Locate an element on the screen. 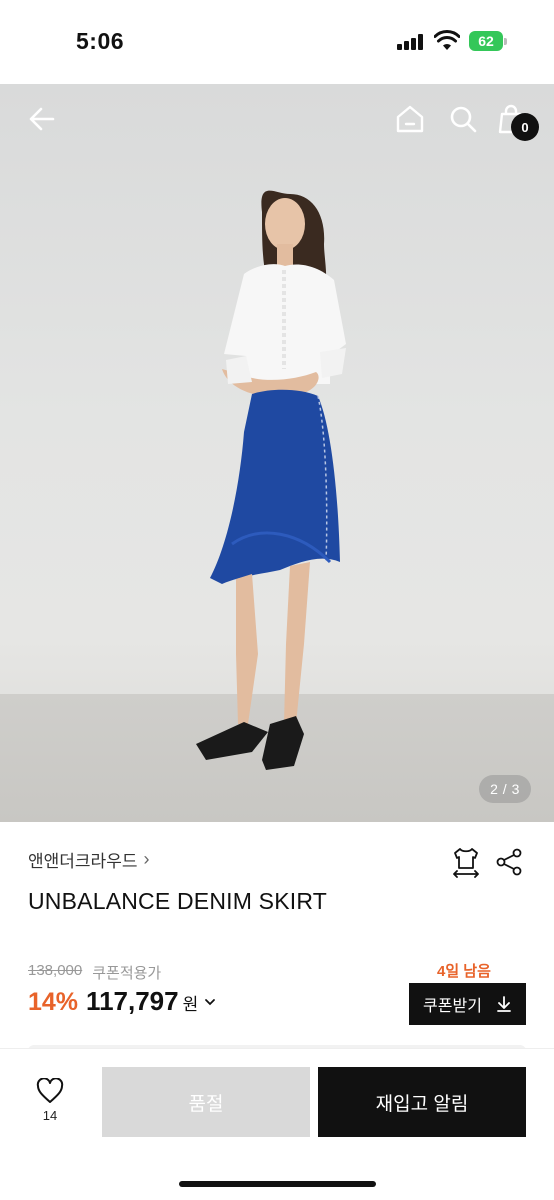  restock-alert-button: 재입고 알림 is located at coordinates (422, 1102).